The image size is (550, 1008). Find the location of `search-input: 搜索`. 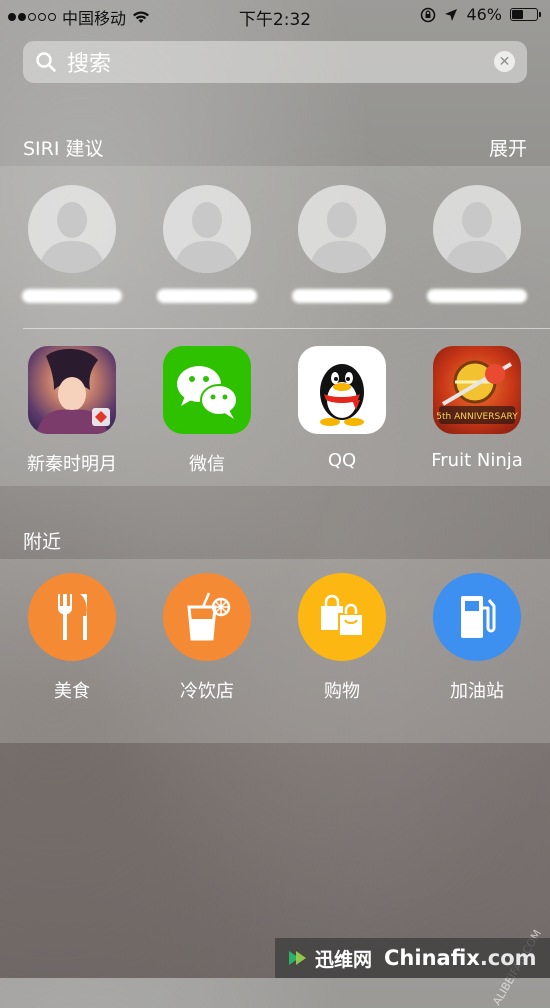

search-input: 搜索 is located at coordinates (89, 62).